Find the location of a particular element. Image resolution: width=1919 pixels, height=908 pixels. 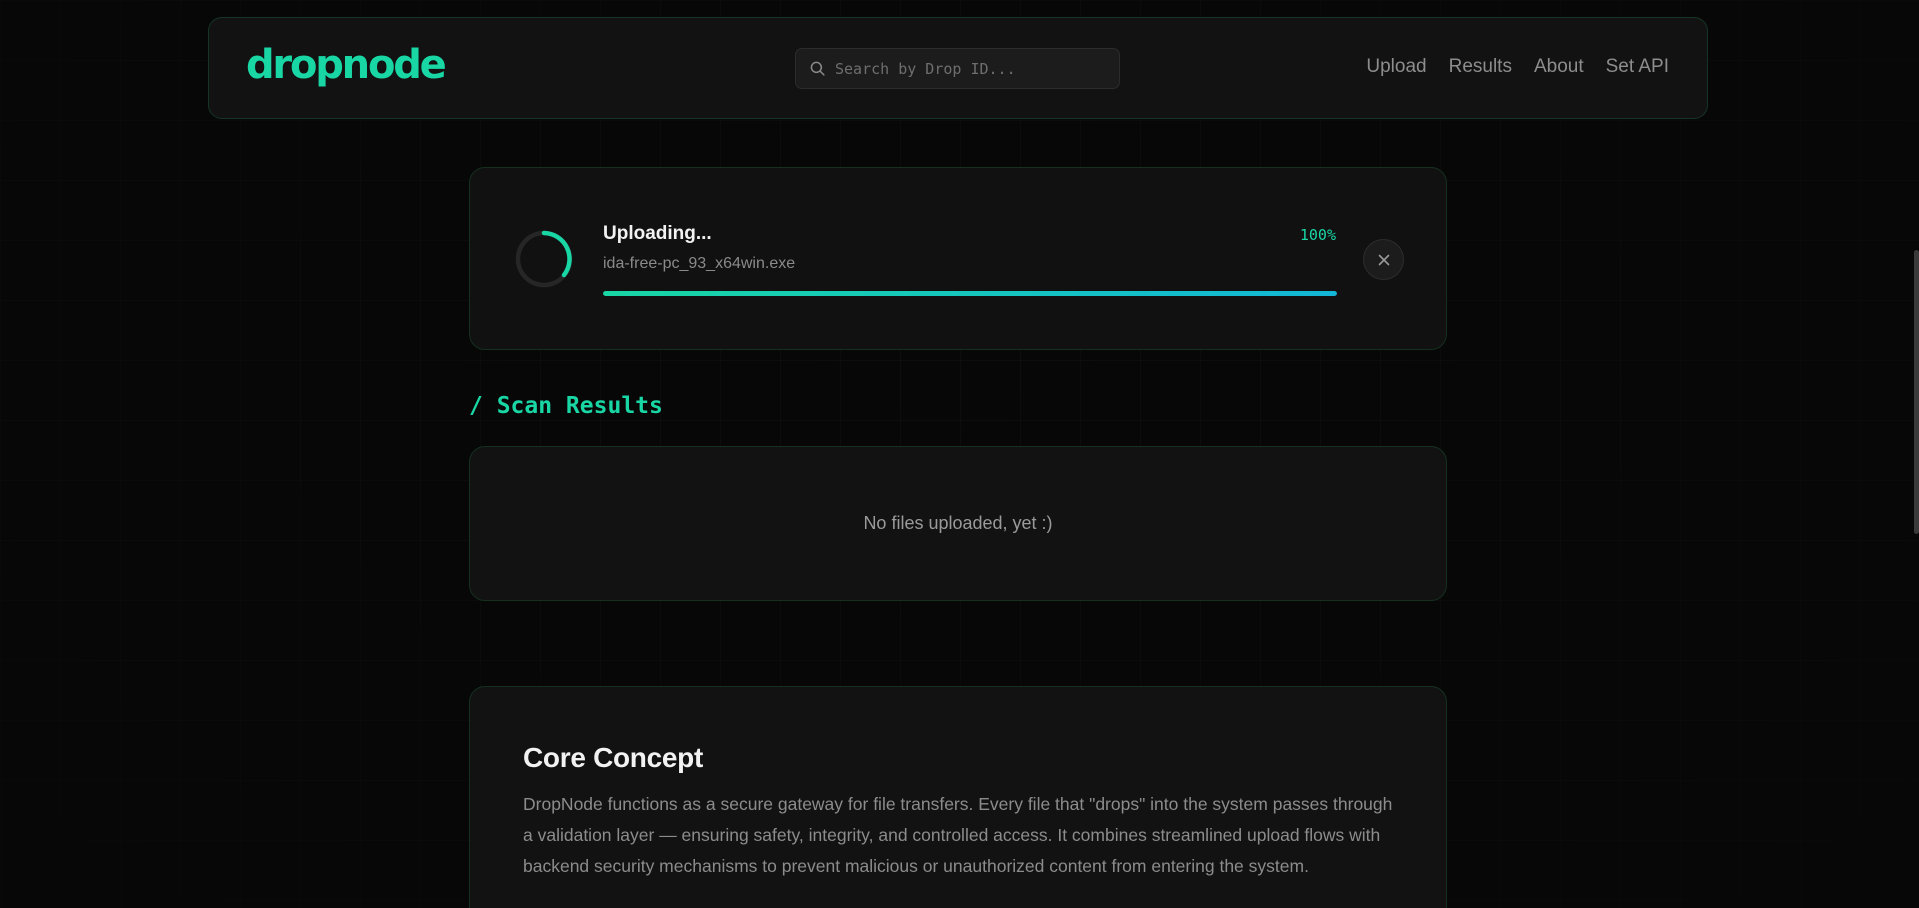

scan-results-heading: / Scan Results is located at coordinates (566, 406).